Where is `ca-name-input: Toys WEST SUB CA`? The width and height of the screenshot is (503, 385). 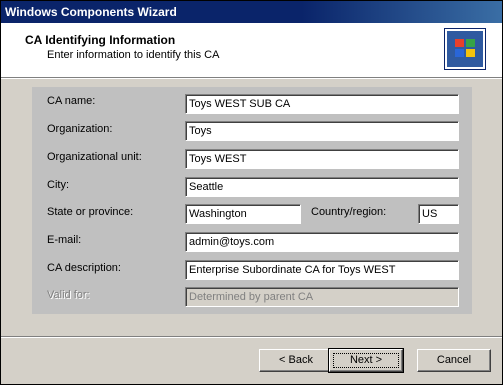
ca-name-input: Toys WEST SUB CA is located at coordinates (322, 104).